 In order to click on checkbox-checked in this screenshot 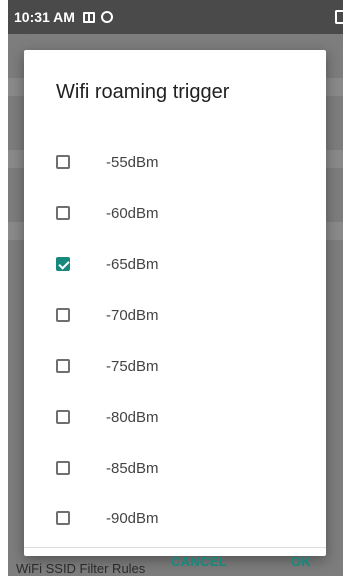, I will do `click(63, 264)`.